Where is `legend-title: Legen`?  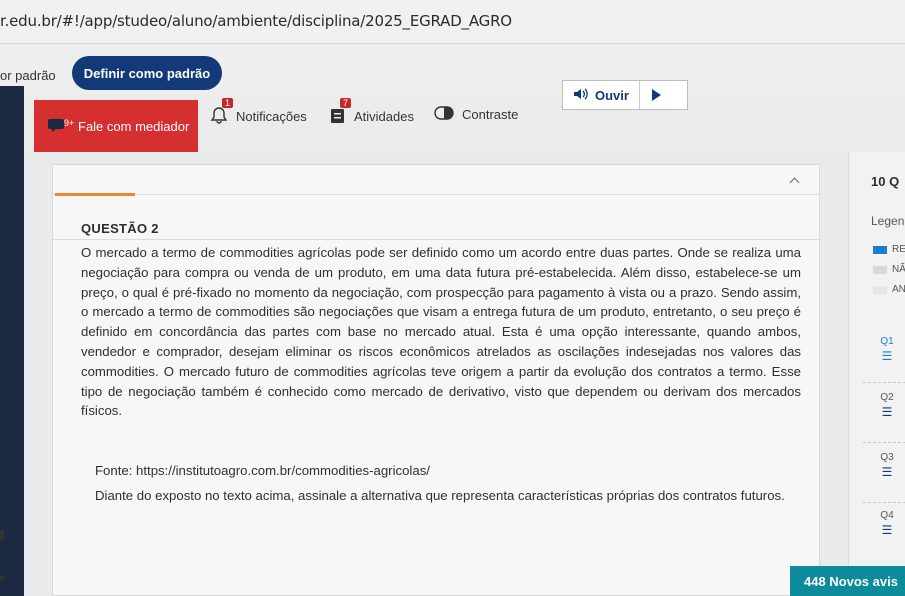
legend-title: Legen is located at coordinates (888, 221).